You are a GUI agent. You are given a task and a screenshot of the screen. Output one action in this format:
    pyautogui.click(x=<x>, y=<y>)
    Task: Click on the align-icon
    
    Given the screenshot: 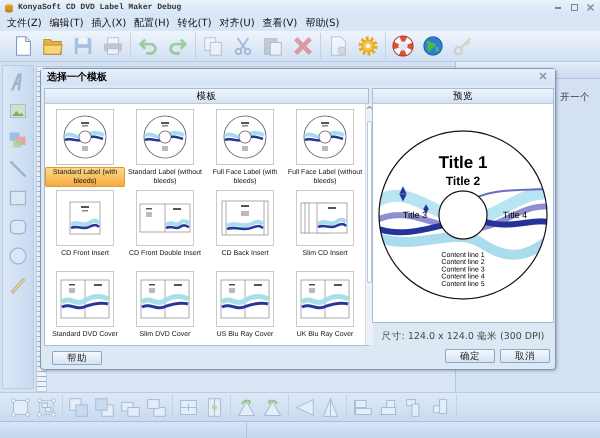 What is the action you would take?
    pyautogui.click(x=362, y=407)
    